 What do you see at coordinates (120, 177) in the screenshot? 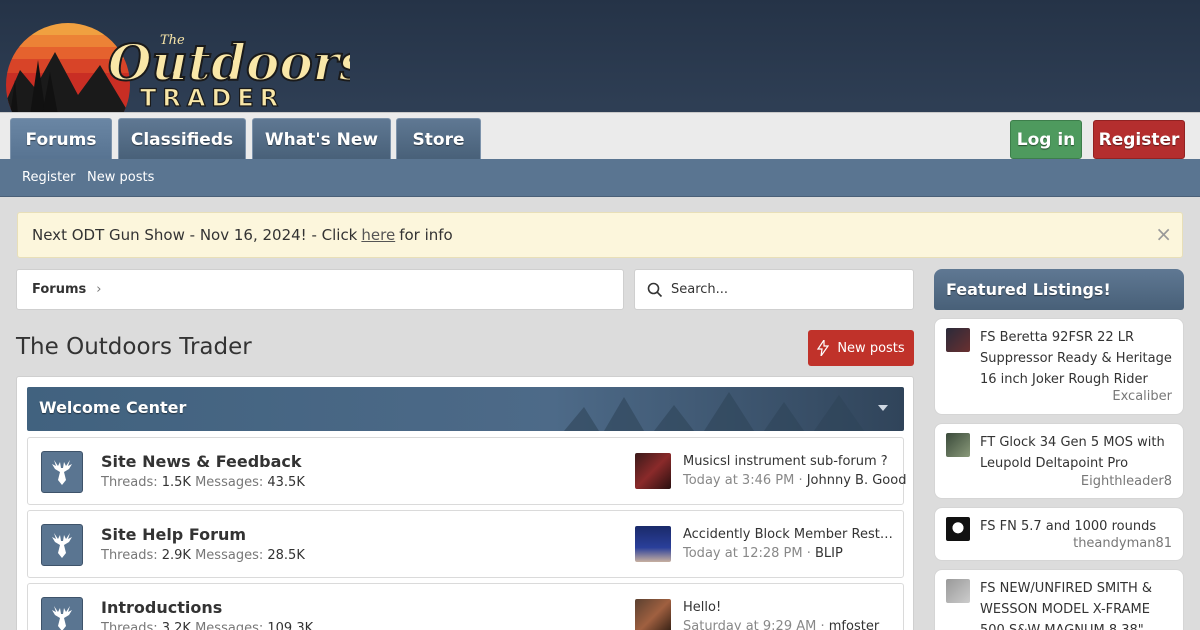
I see `subnav-new-posts-link: New posts` at bounding box center [120, 177].